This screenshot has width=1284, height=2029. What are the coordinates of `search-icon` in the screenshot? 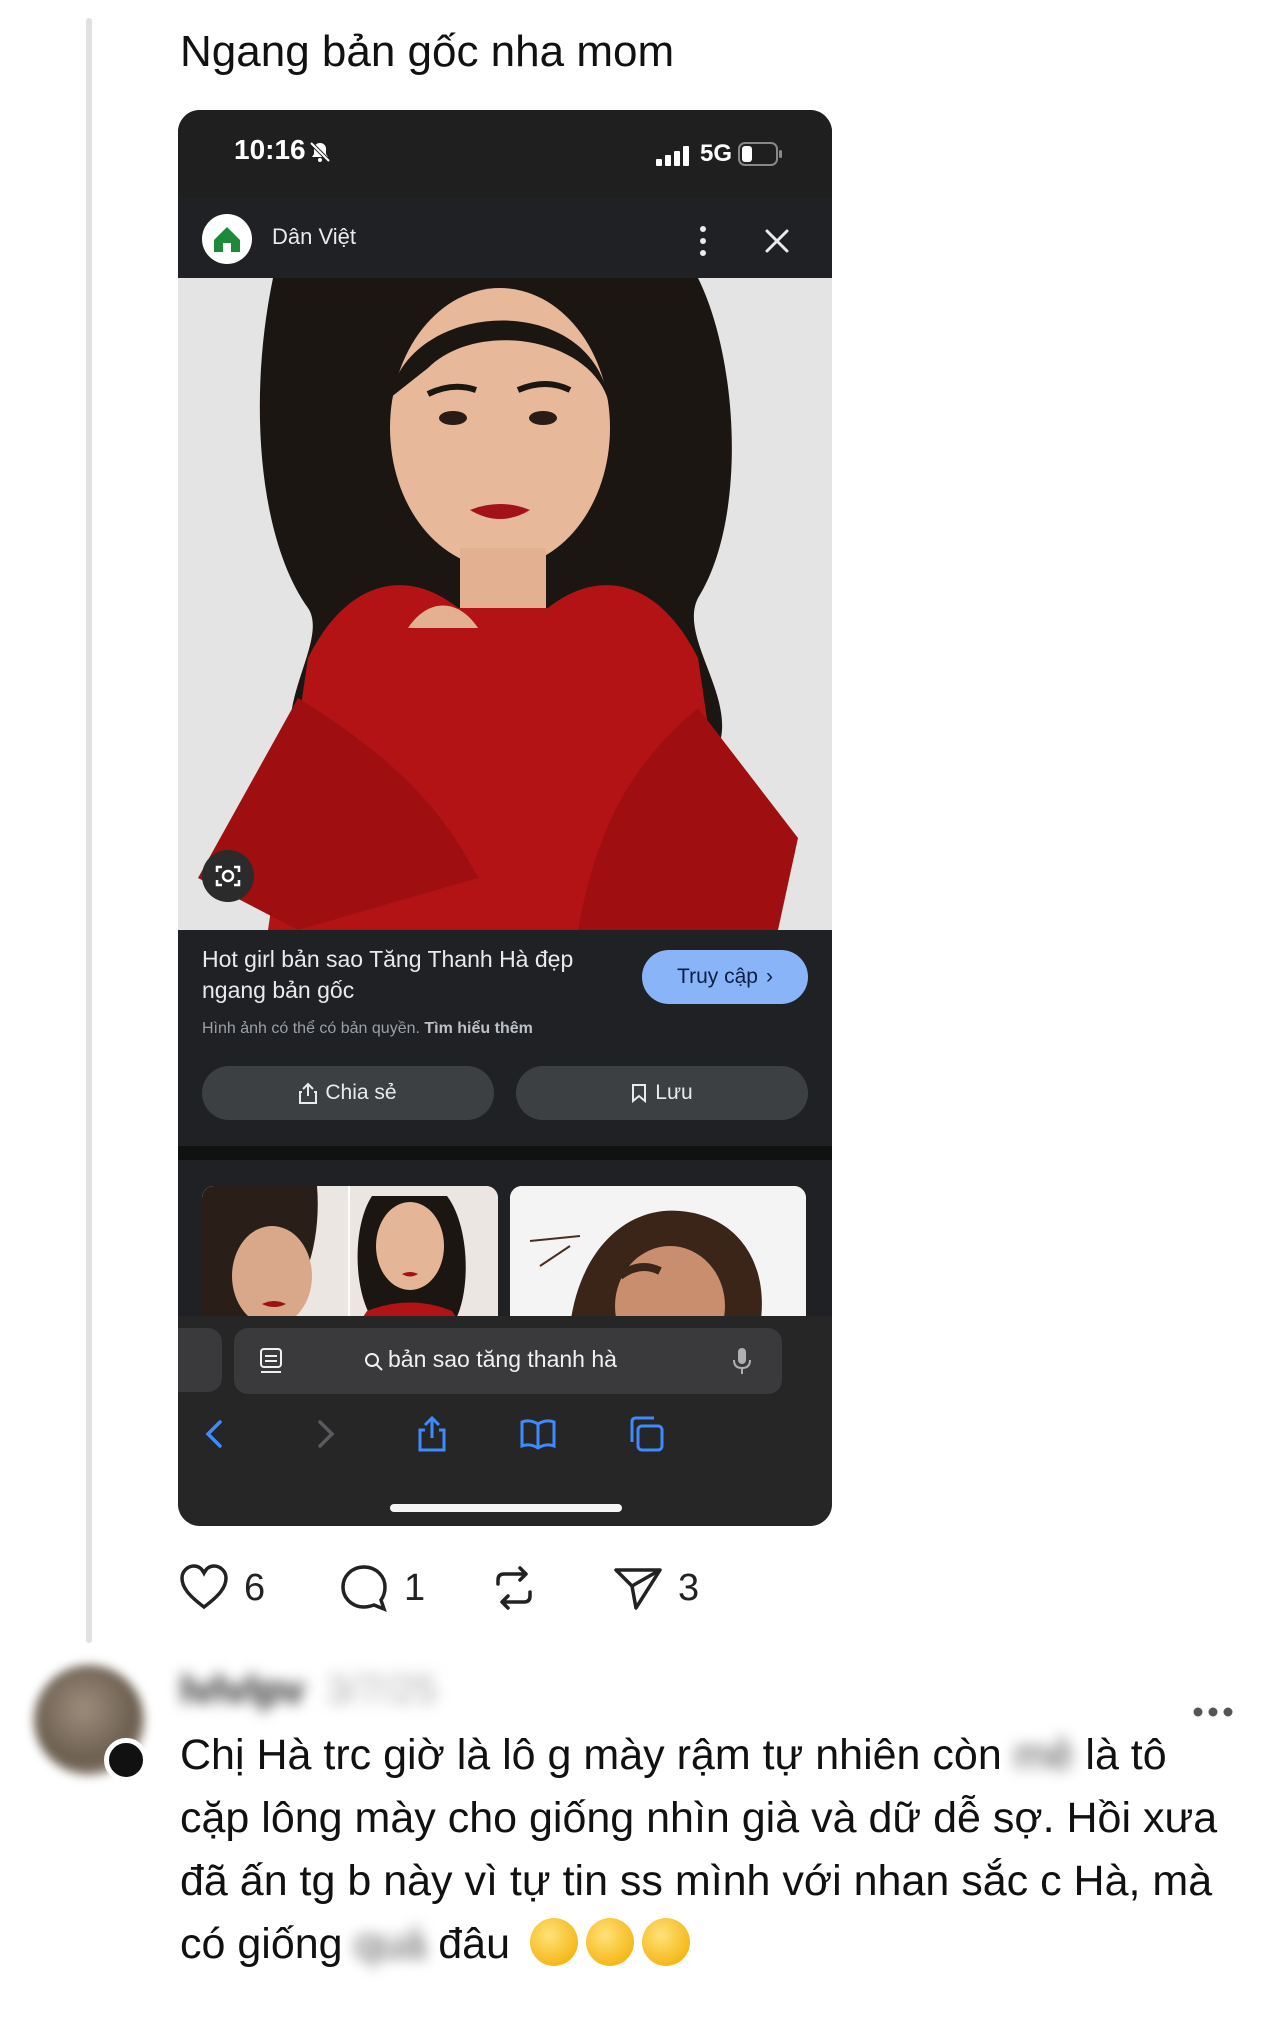 It's located at (374, 1362).